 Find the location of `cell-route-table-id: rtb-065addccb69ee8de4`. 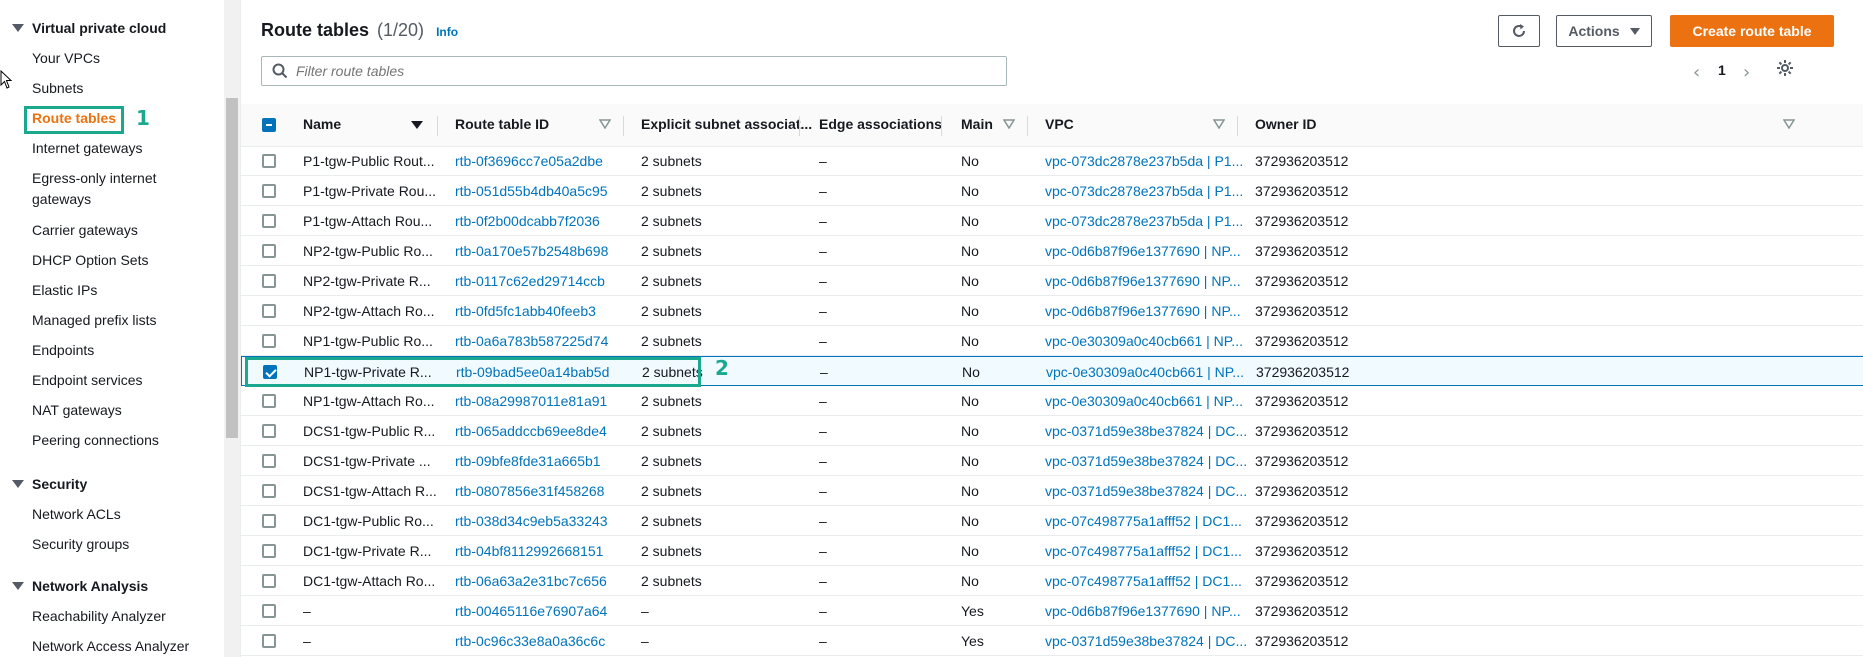

cell-route-table-id: rtb-065addccb69ee8de4 is located at coordinates (531, 431).